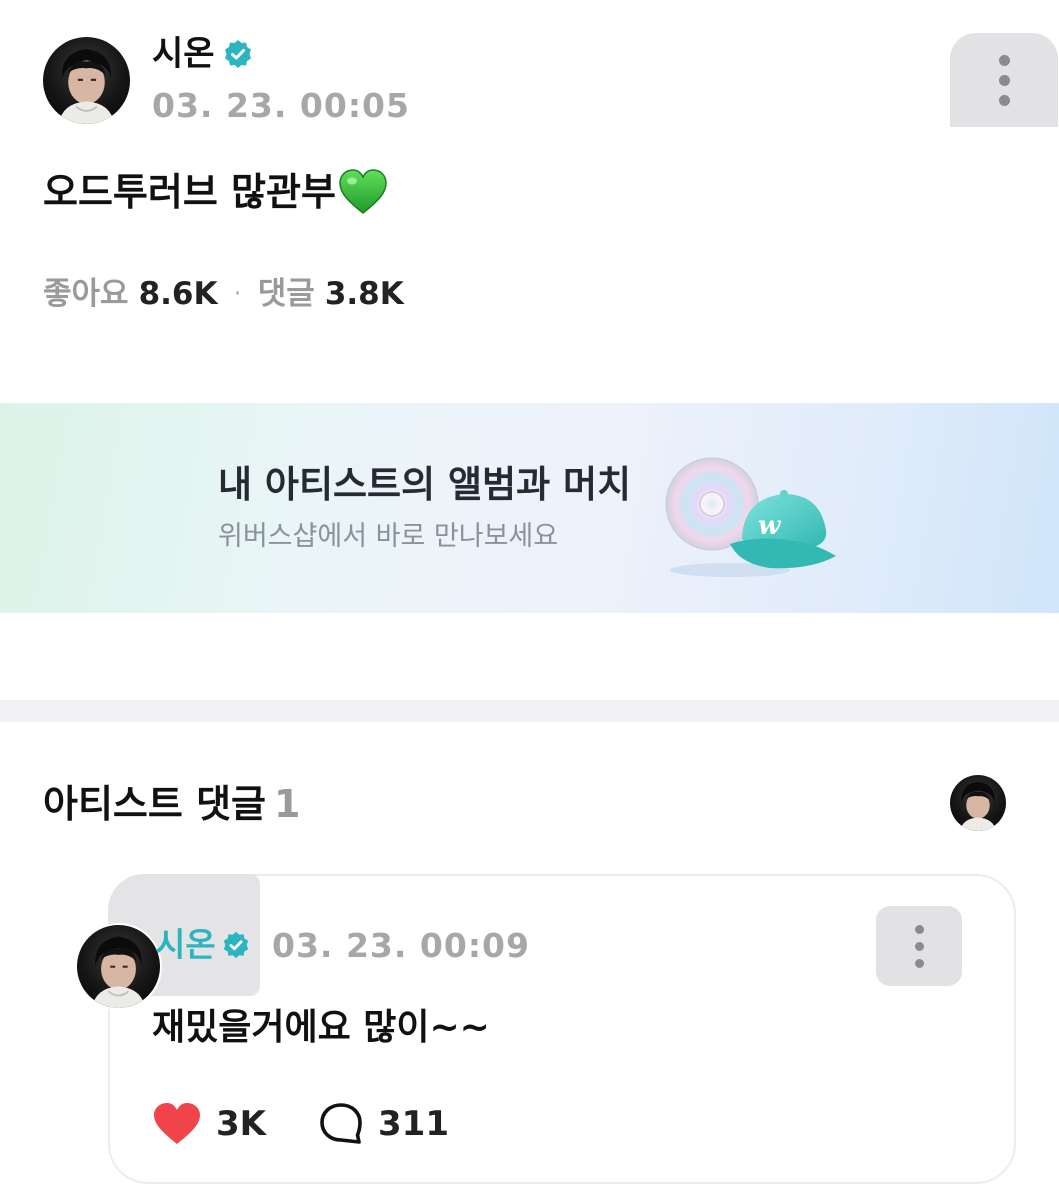 The width and height of the screenshot is (1059, 1200). What do you see at coordinates (287, 804) in the screenshot?
I see `artist-comments-count: 1` at bounding box center [287, 804].